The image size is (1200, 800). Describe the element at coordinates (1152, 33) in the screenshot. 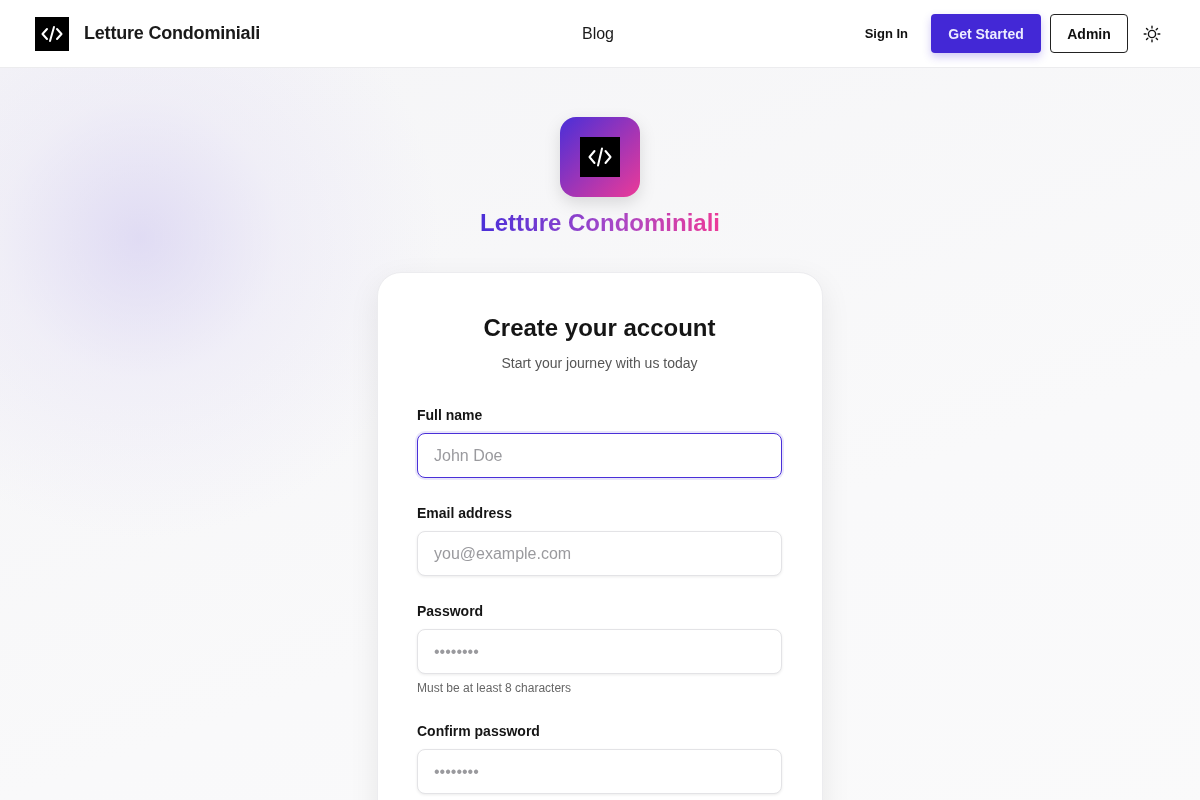

I see `sun-icon` at that location.